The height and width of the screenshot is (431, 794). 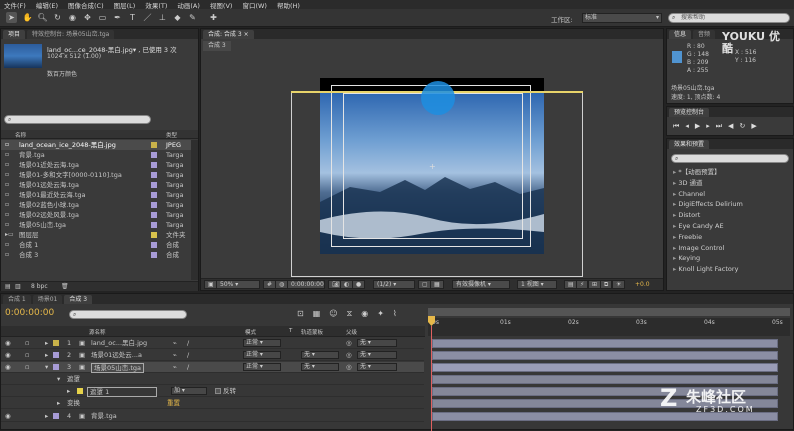 I want to click on effects-category: Image Control, so click(x=730, y=248).